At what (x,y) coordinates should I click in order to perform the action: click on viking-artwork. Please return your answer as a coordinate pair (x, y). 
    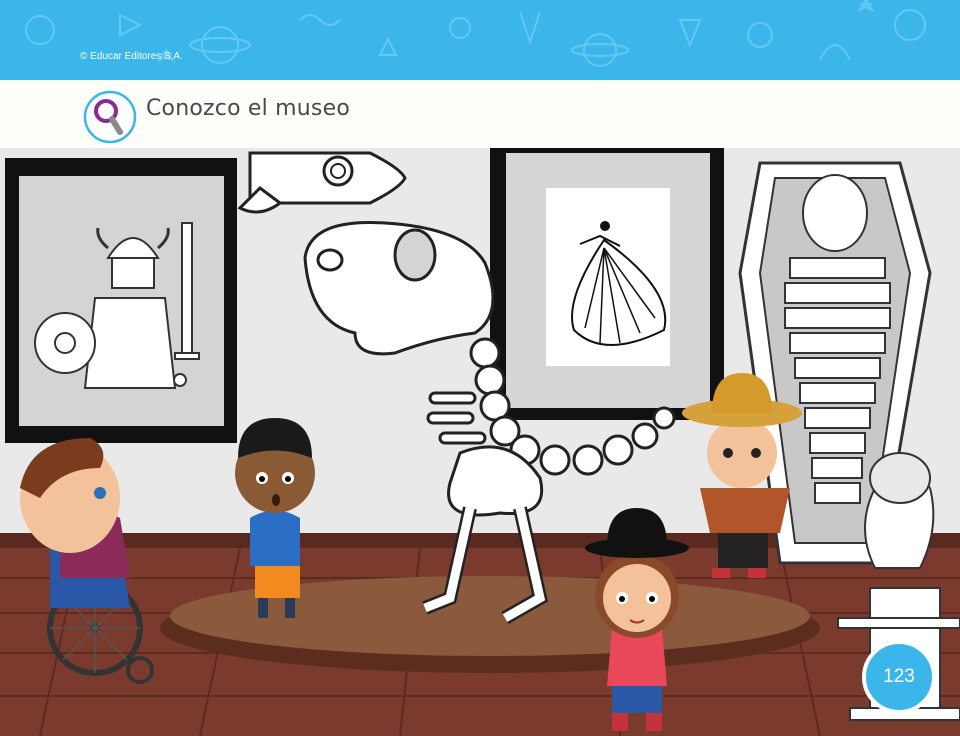
    Looking at the image, I should click on (121, 300).